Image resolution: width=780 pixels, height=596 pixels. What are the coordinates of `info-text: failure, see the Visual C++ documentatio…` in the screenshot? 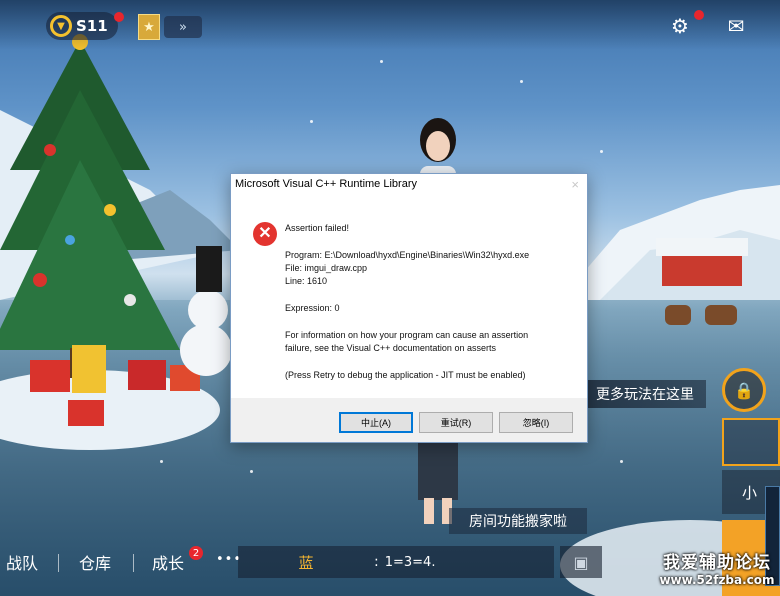 It's located at (390, 348).